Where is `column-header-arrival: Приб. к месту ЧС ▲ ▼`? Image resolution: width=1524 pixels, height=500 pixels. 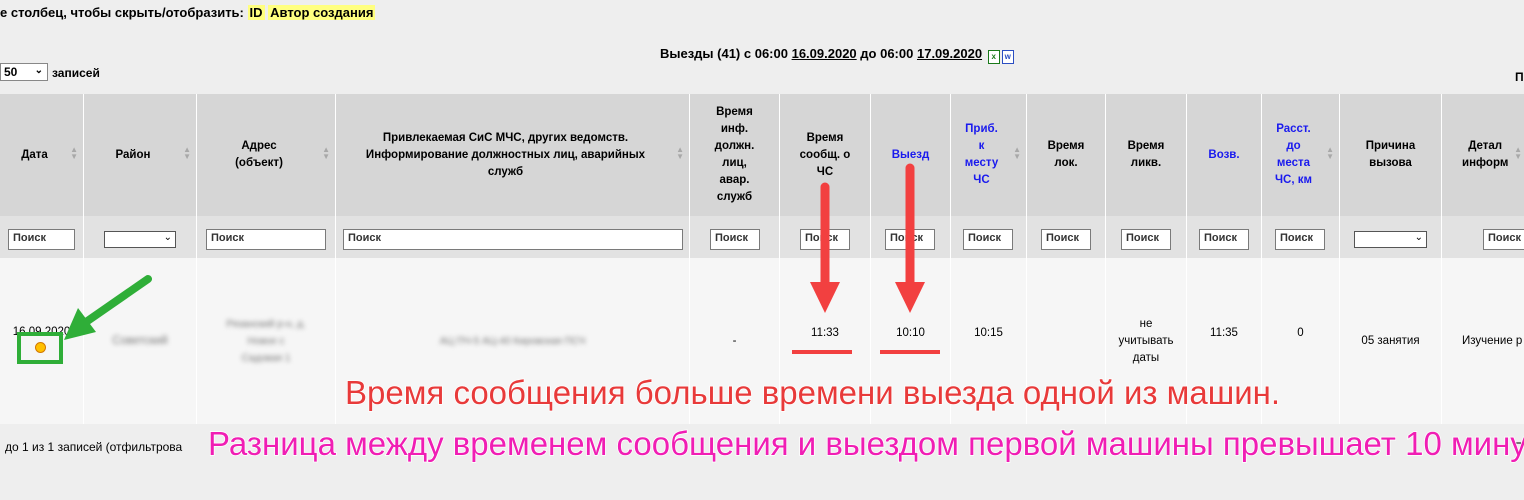 column-header-arrival: Приб. к месту ЧС ▲ ▼ is located at coordinates (988, 155).